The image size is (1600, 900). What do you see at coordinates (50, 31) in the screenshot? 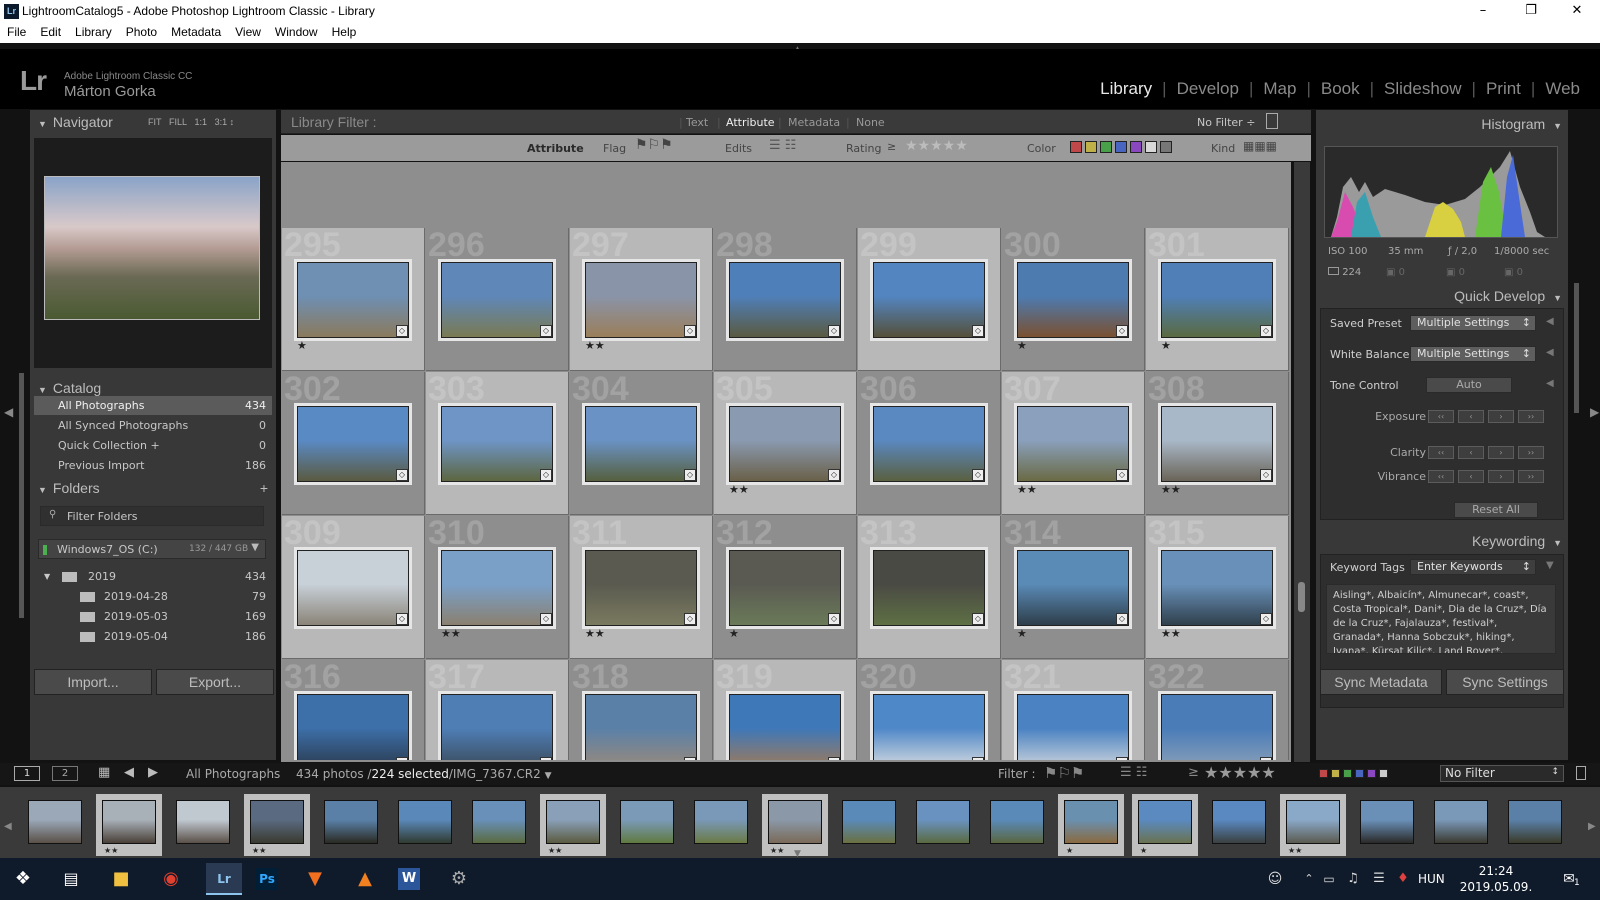
I see `menu-edit: Edit` at bounding box center [50, 31].